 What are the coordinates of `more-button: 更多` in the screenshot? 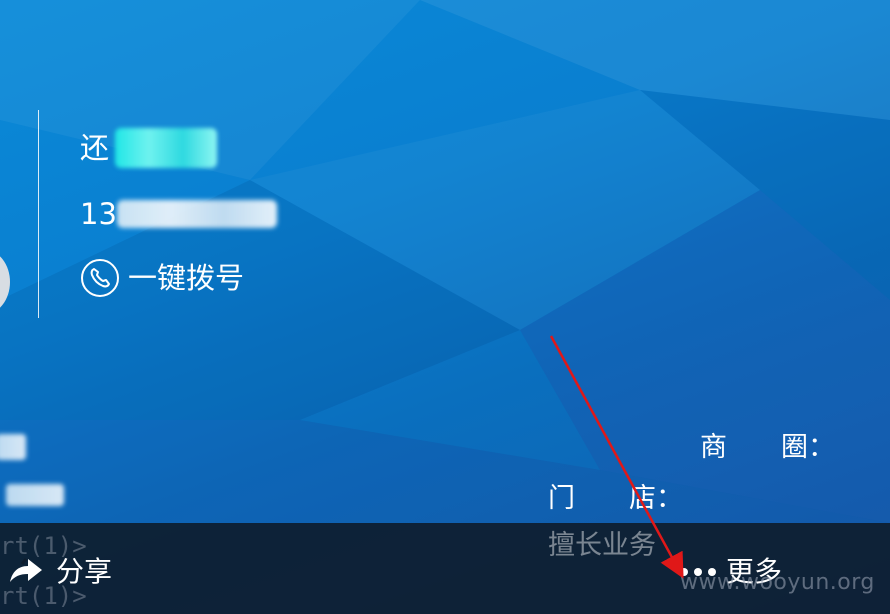 It's located at (731, 572).